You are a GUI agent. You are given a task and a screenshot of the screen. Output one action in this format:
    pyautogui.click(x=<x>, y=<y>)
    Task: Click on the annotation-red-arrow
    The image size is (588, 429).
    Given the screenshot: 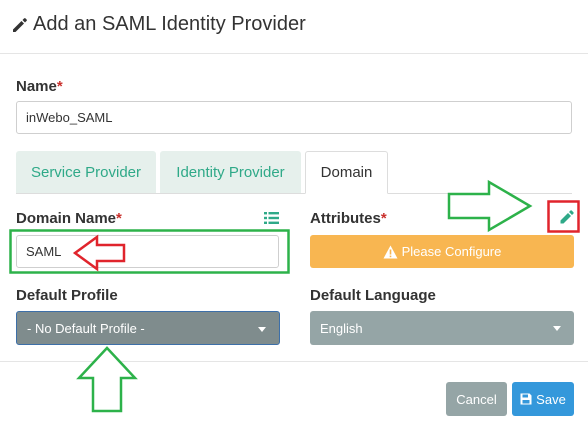 What is the action you would take?
    pyautogui.click(x=99, y=253)
    